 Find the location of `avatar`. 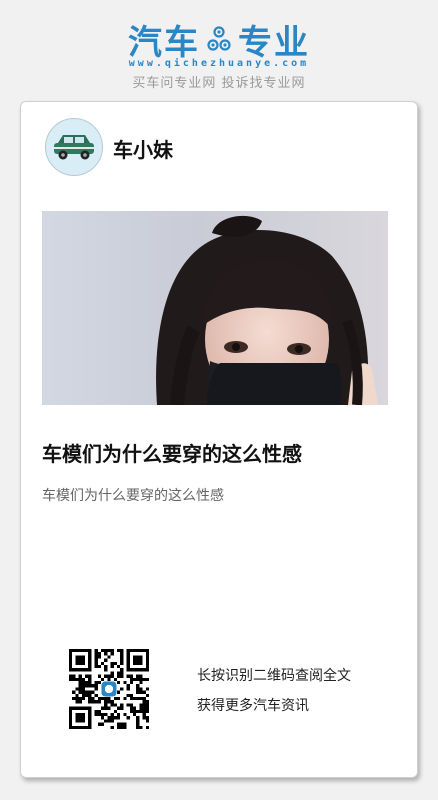

avatar is located at coordinates (74, 147).